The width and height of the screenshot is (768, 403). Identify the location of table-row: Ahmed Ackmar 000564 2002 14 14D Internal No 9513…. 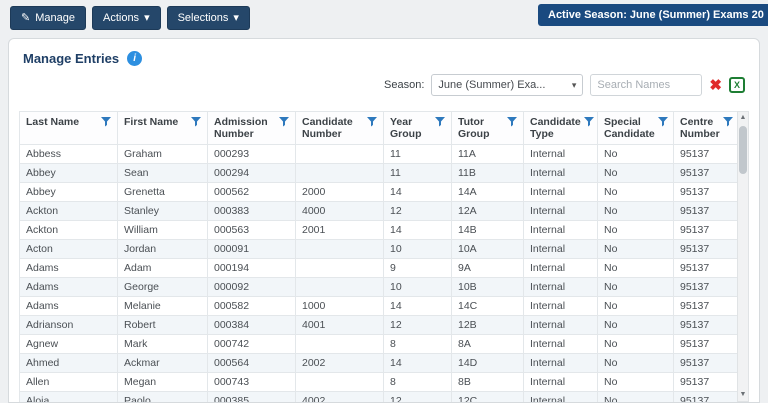
(379, 363).